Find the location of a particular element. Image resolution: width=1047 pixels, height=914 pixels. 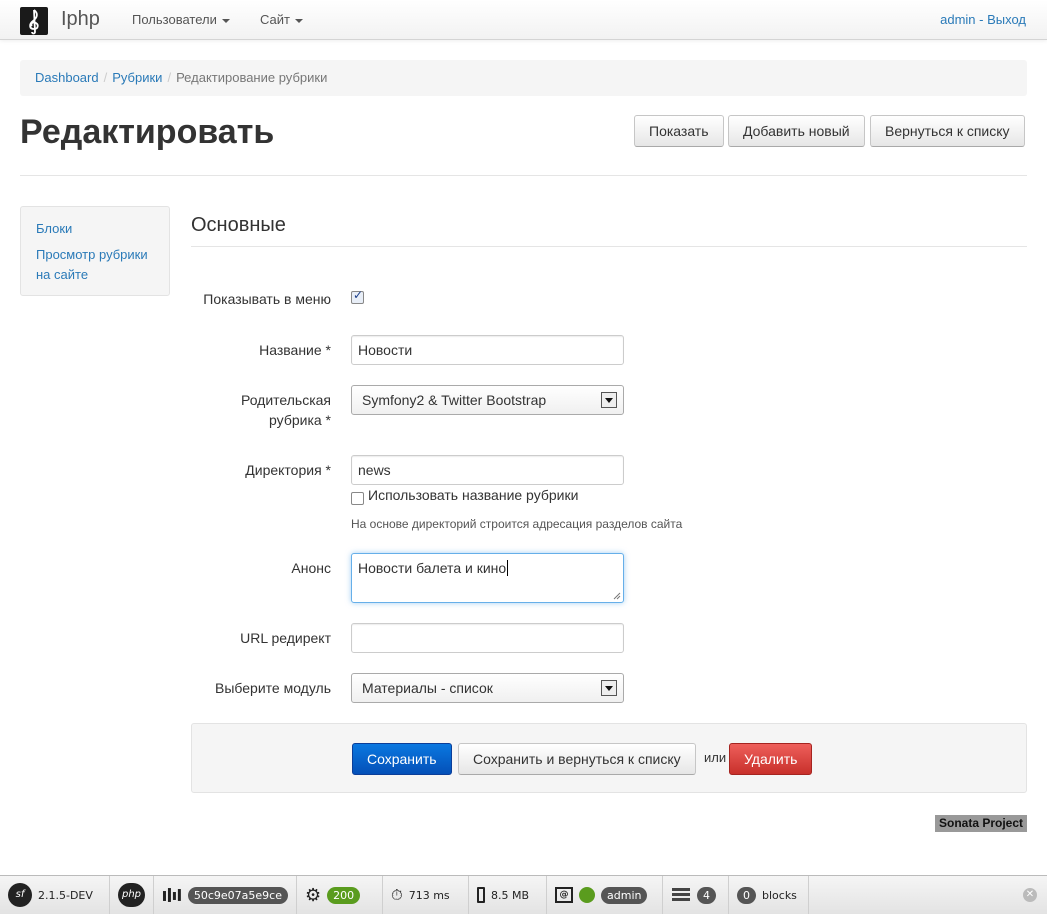

toolbar-symfony: sf 2.1.5-DEV is located at coordinates (55, 895).